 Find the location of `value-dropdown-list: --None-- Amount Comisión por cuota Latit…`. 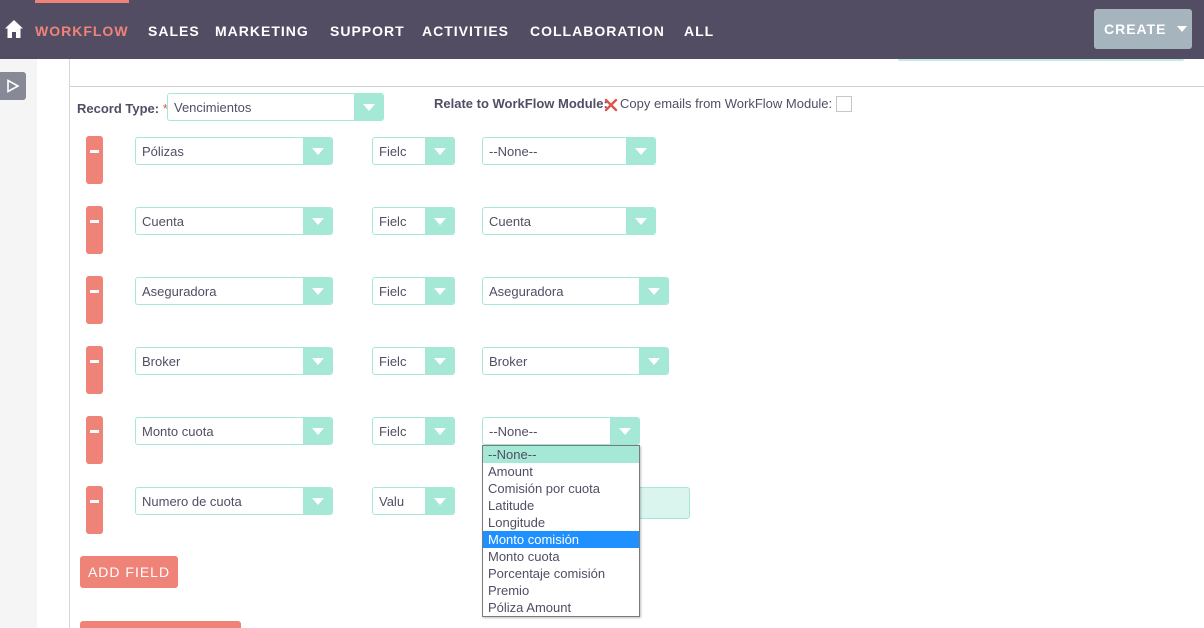

value-dropdown-list: --None-- Amount Comisión por cuota Latit… is located at coordinates (561, 531).